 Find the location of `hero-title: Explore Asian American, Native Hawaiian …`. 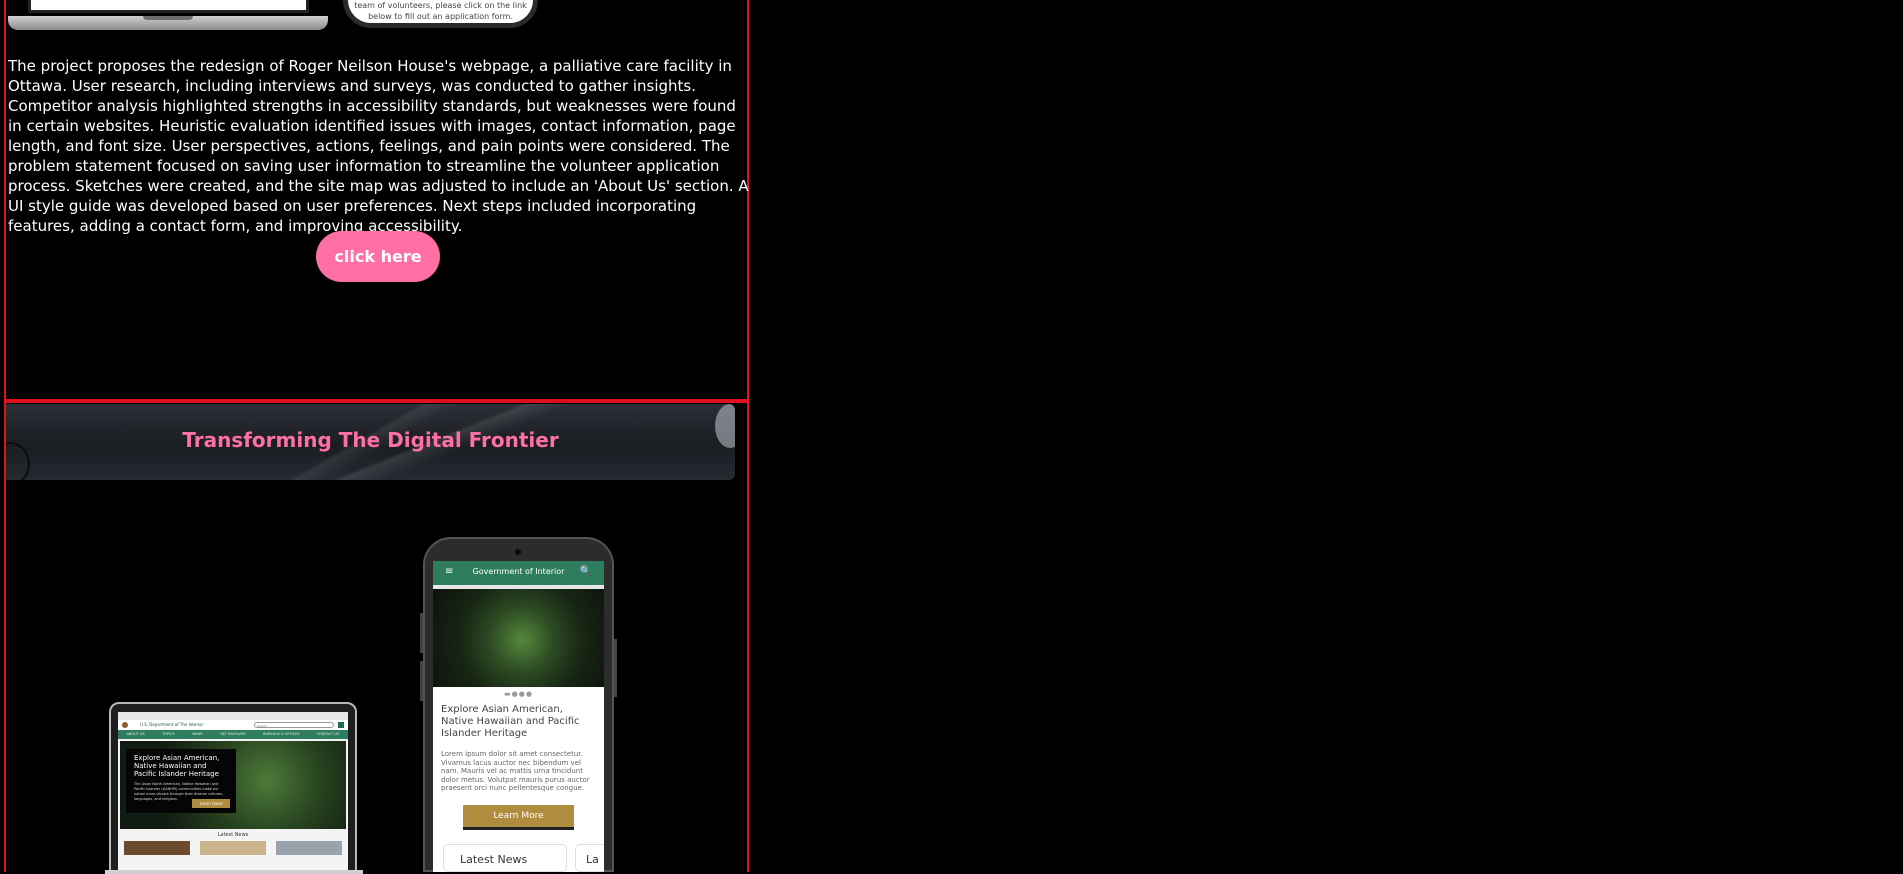

hero-title: Explore Asian American, Native Hawaiian … is located at coordinates (510, 721).